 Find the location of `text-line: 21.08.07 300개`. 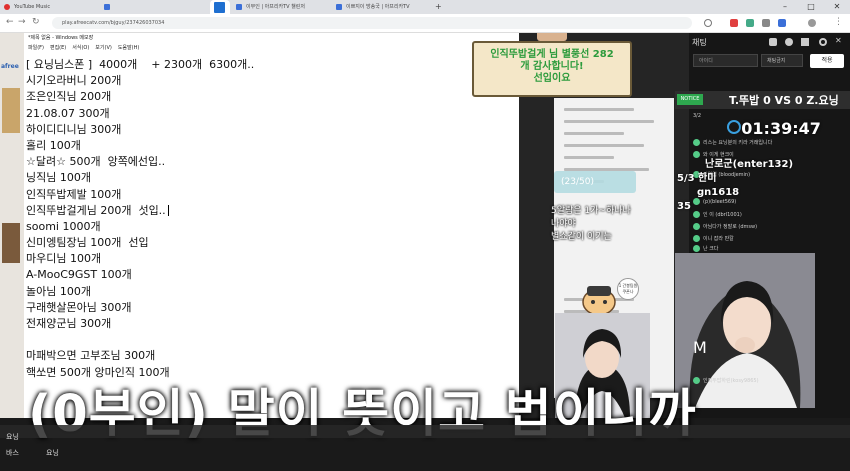

text-line: 21.08.07 300개 is located at coordinates (68, 113).